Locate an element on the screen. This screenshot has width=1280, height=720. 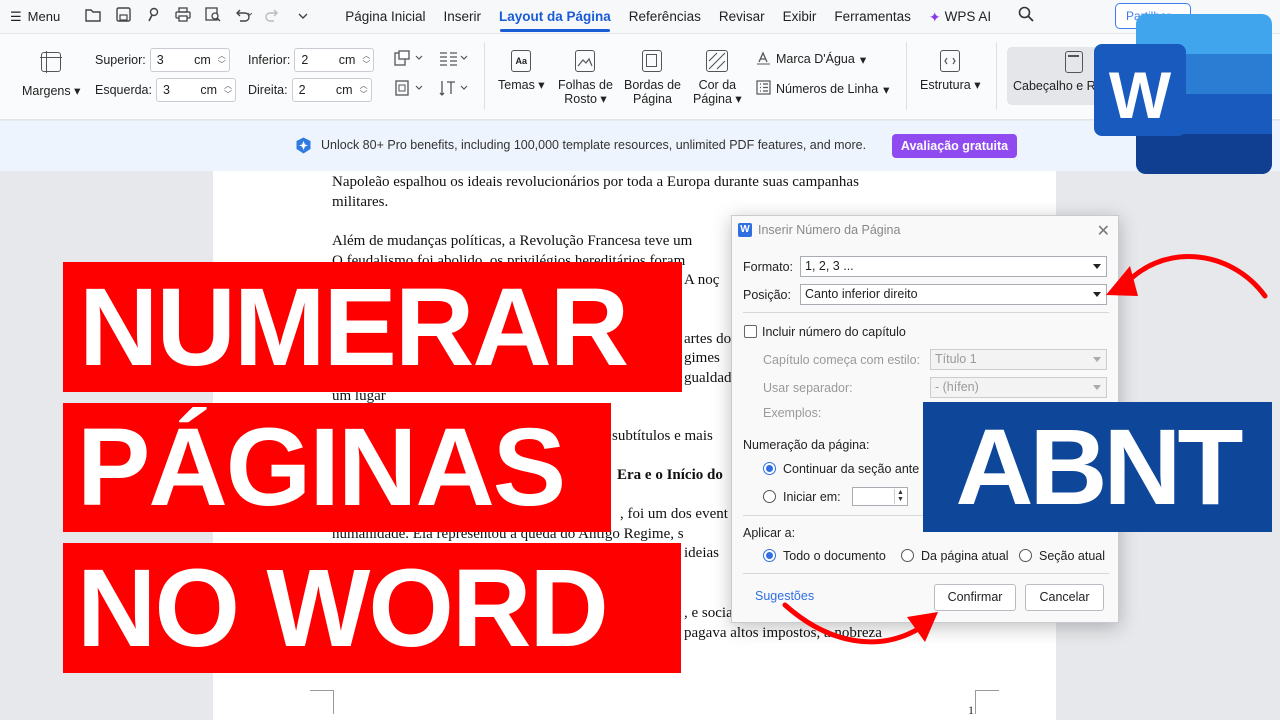
title-banner-line-2: PÁGINAS is located at coordinates (337, 467).